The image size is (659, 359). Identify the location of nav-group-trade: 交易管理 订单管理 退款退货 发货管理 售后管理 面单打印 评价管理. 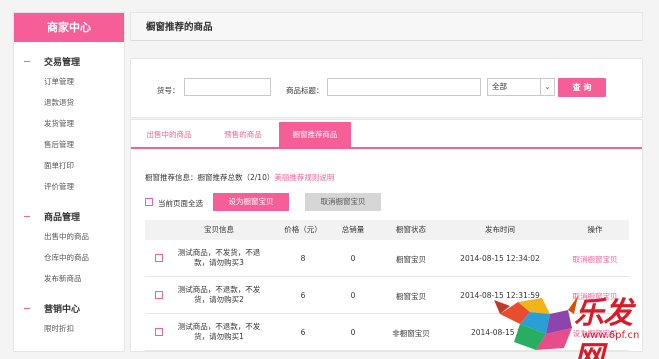
(69, 124).